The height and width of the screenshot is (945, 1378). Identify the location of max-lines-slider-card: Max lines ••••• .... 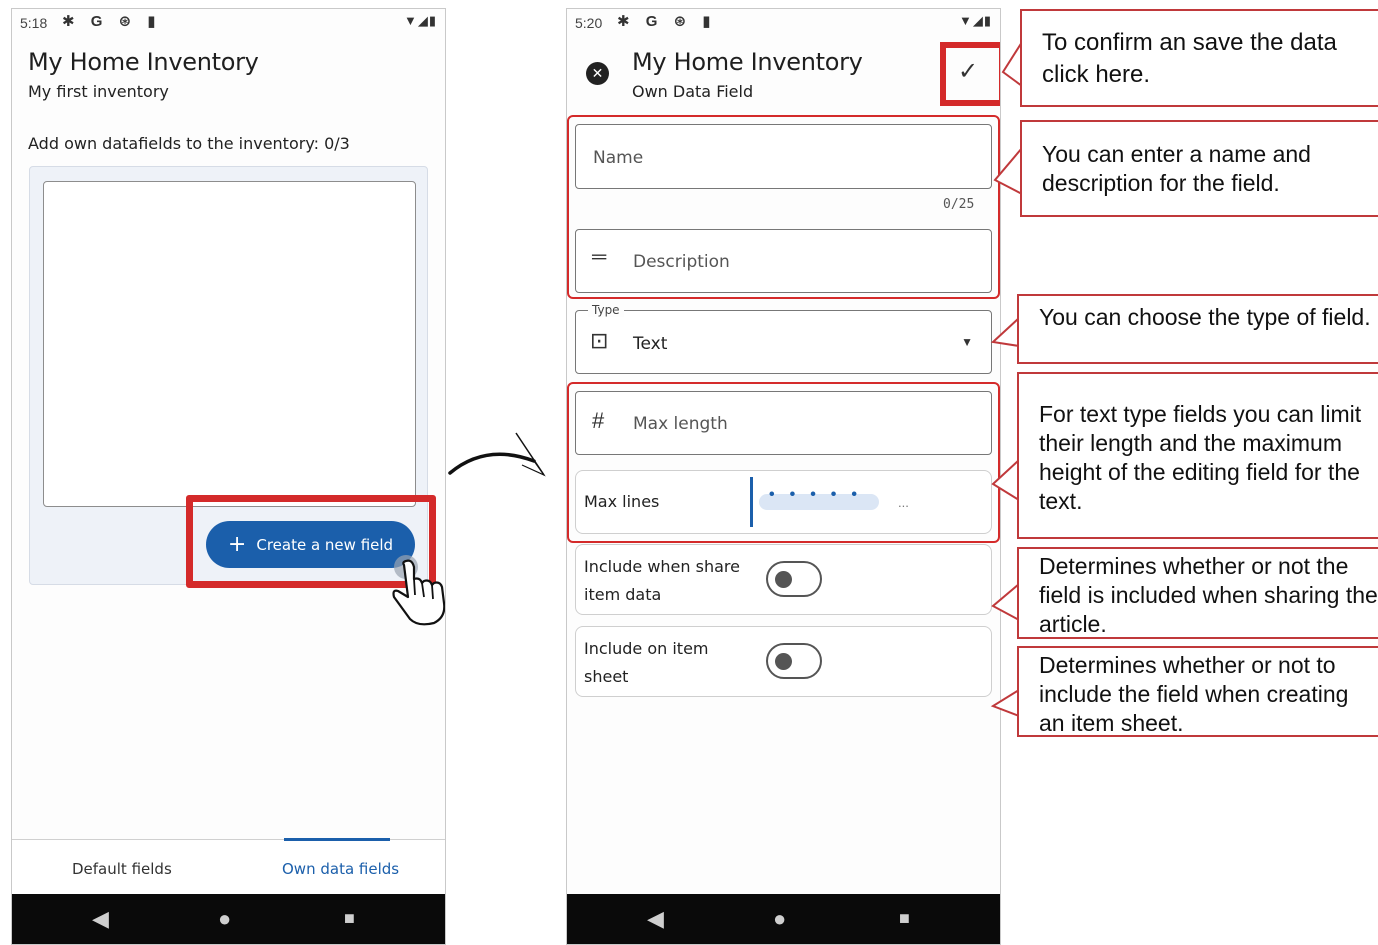
(783, 502).